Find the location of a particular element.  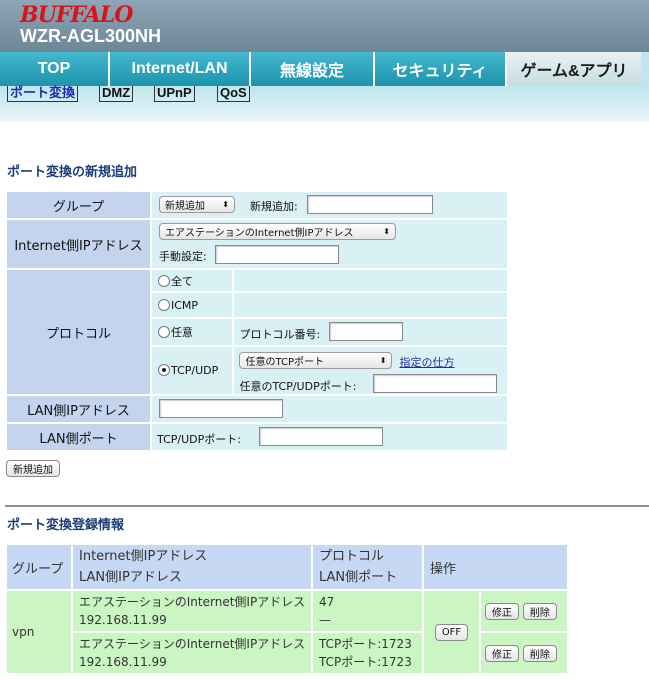

col-protocol-header: プロトコル LAN側ポート is located at coordinates (367, 567).